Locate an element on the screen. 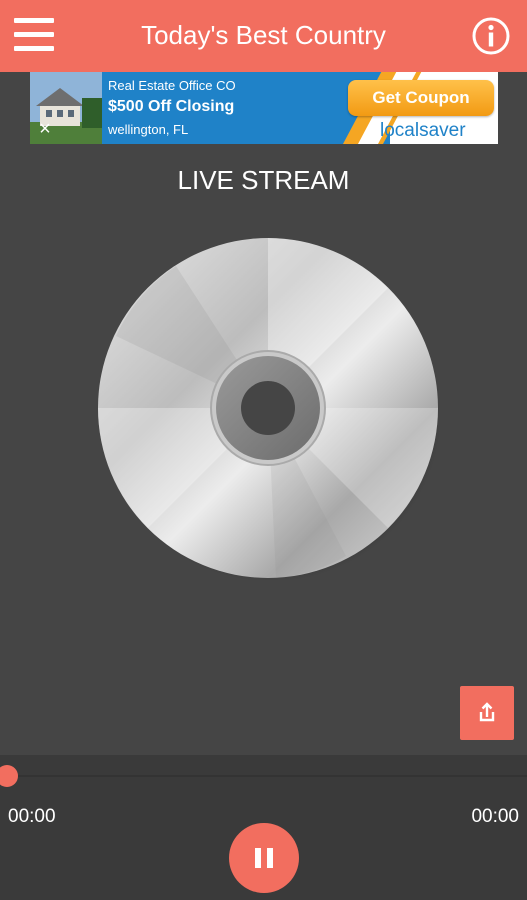 This screenshot has height=900, width=527. ad-brand-logo: localsaver is located at coordinates (423, 130).